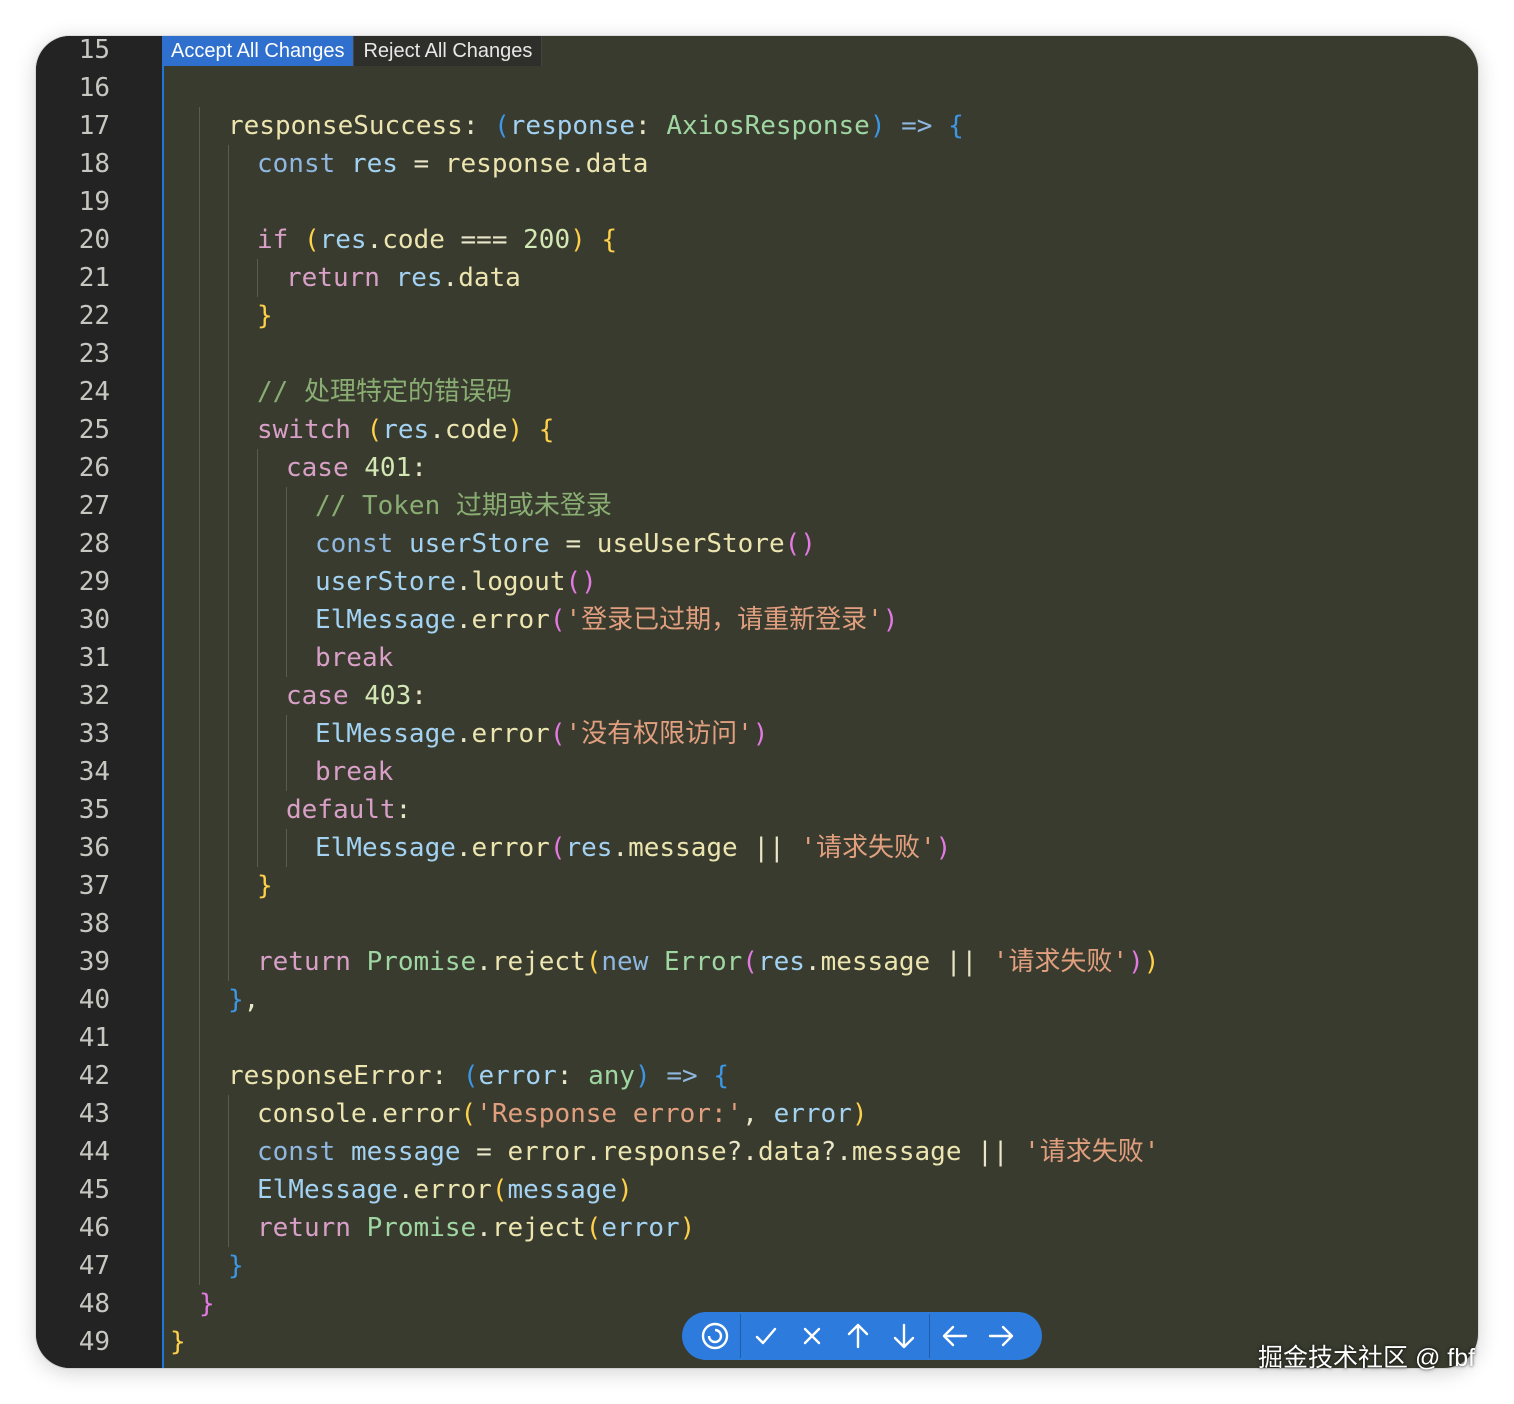  I want to click on review-button, so click(715, 1336).